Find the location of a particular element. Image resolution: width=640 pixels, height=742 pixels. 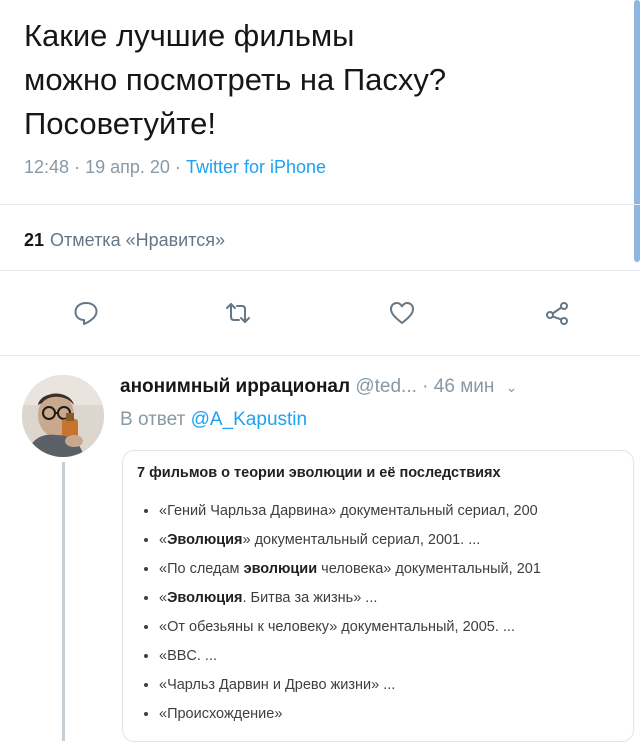

reply-header: анонимный иррационал @ted... · 46 мин ⌄ is located at coordinates (318, 387).